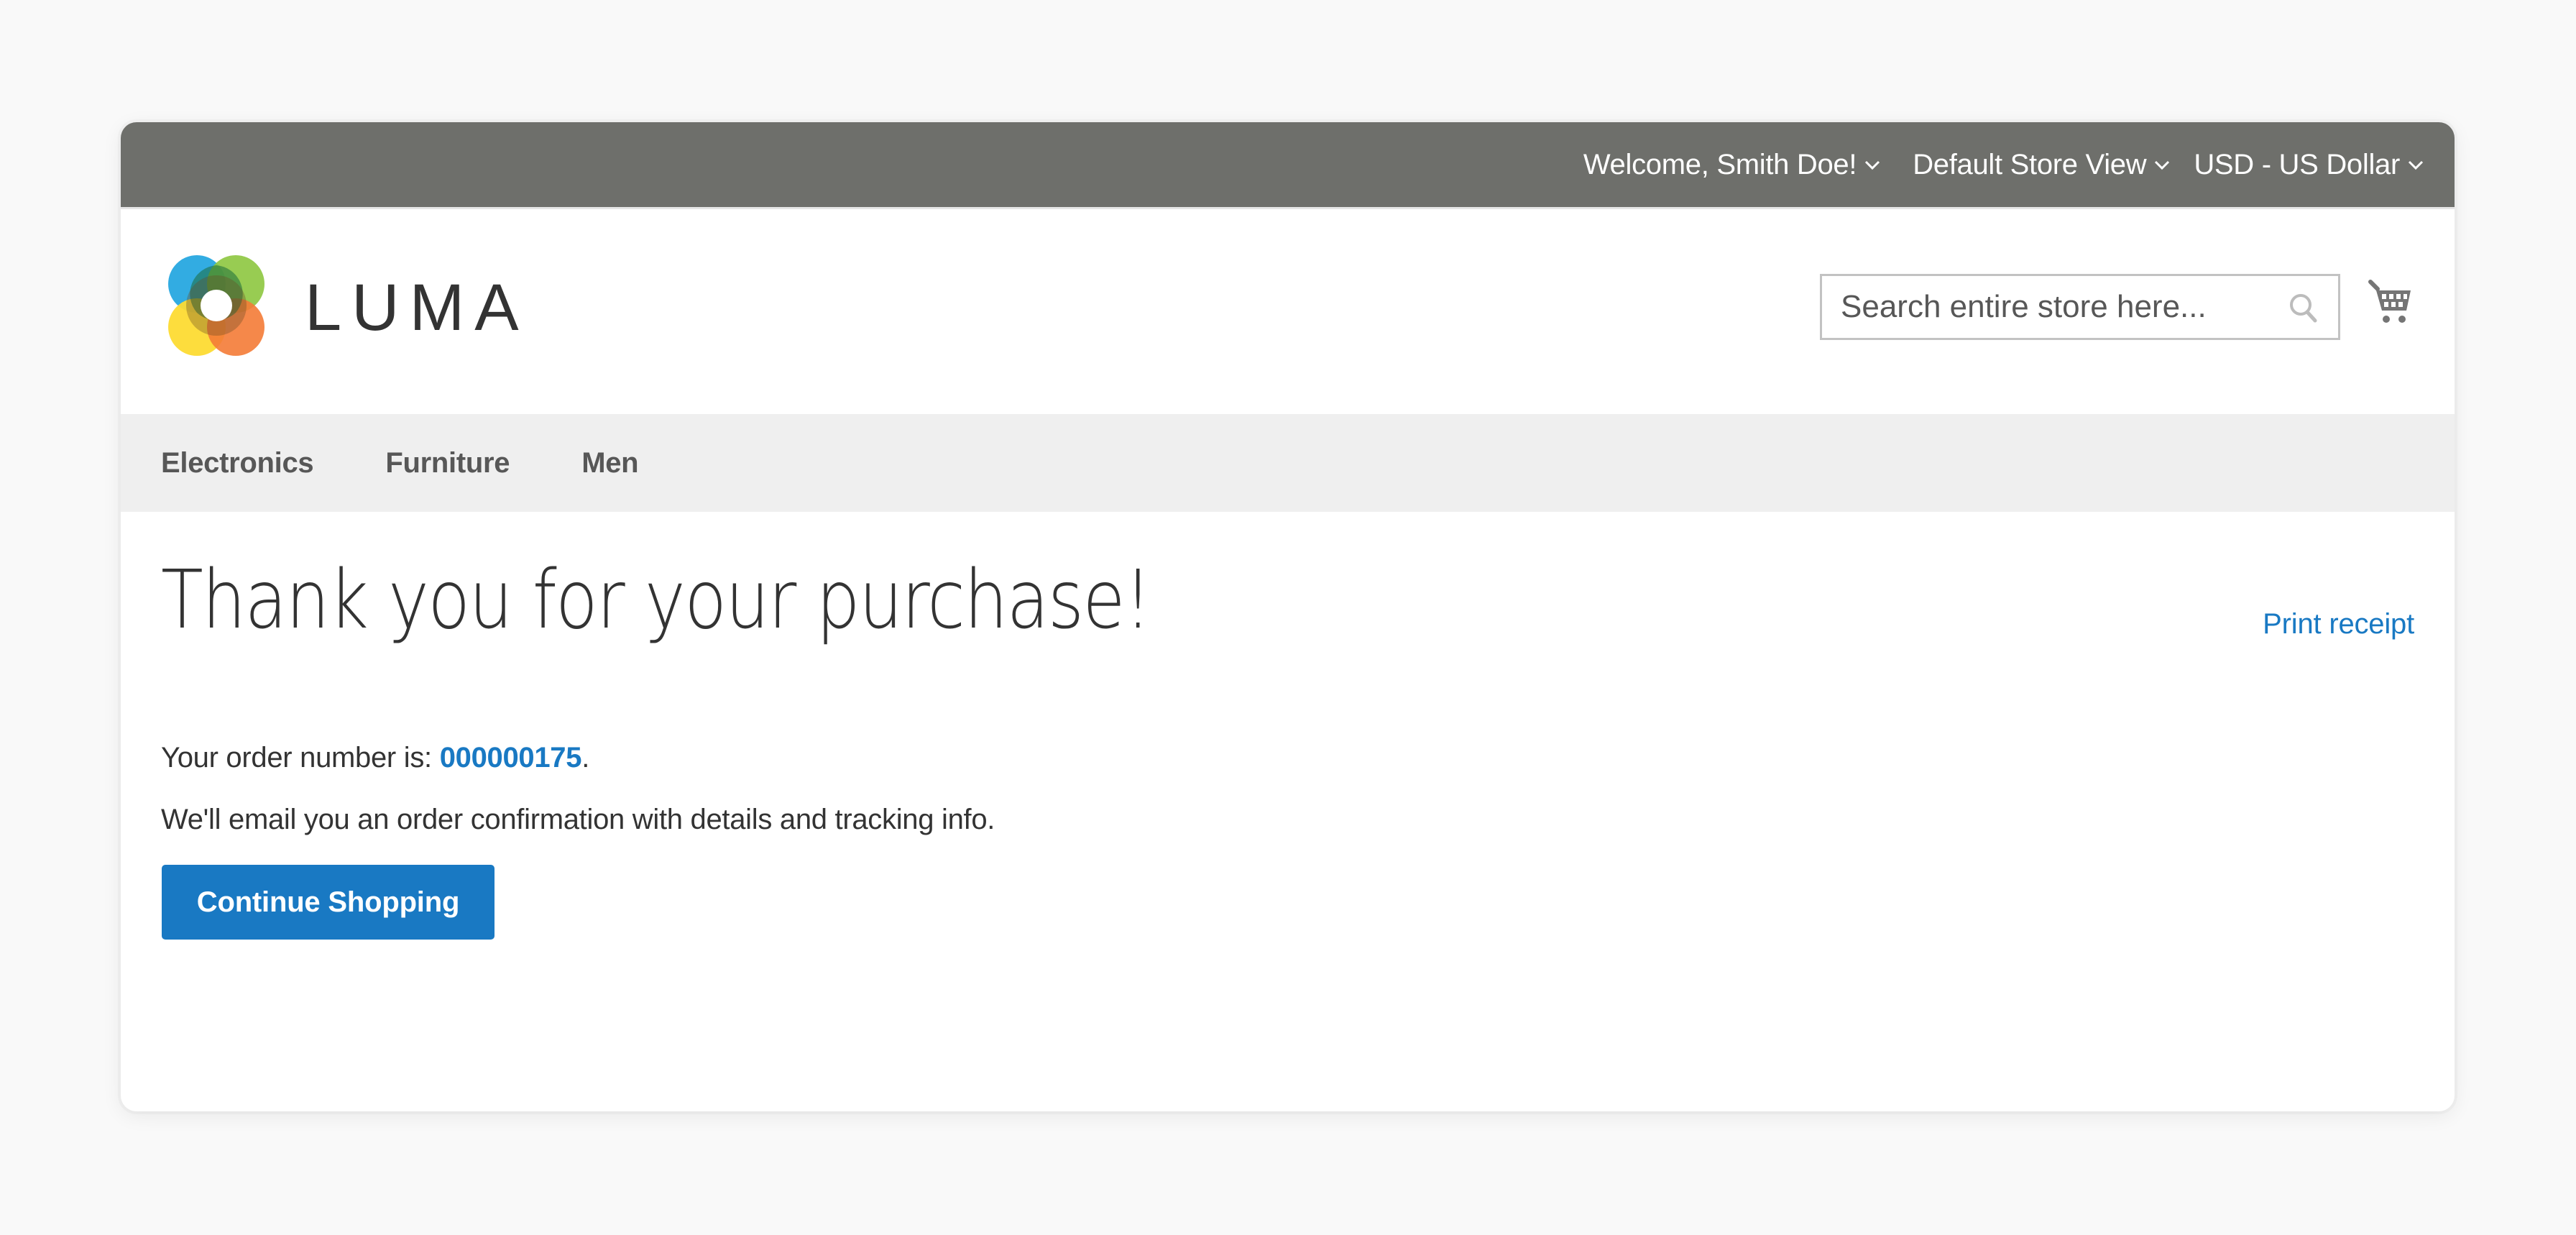 The height and width of the screenshot is (1235, 2576). Describe the element at coordinates (2030, 164) in the screenshot. I see `store-view-label: Default Store View` at that location.